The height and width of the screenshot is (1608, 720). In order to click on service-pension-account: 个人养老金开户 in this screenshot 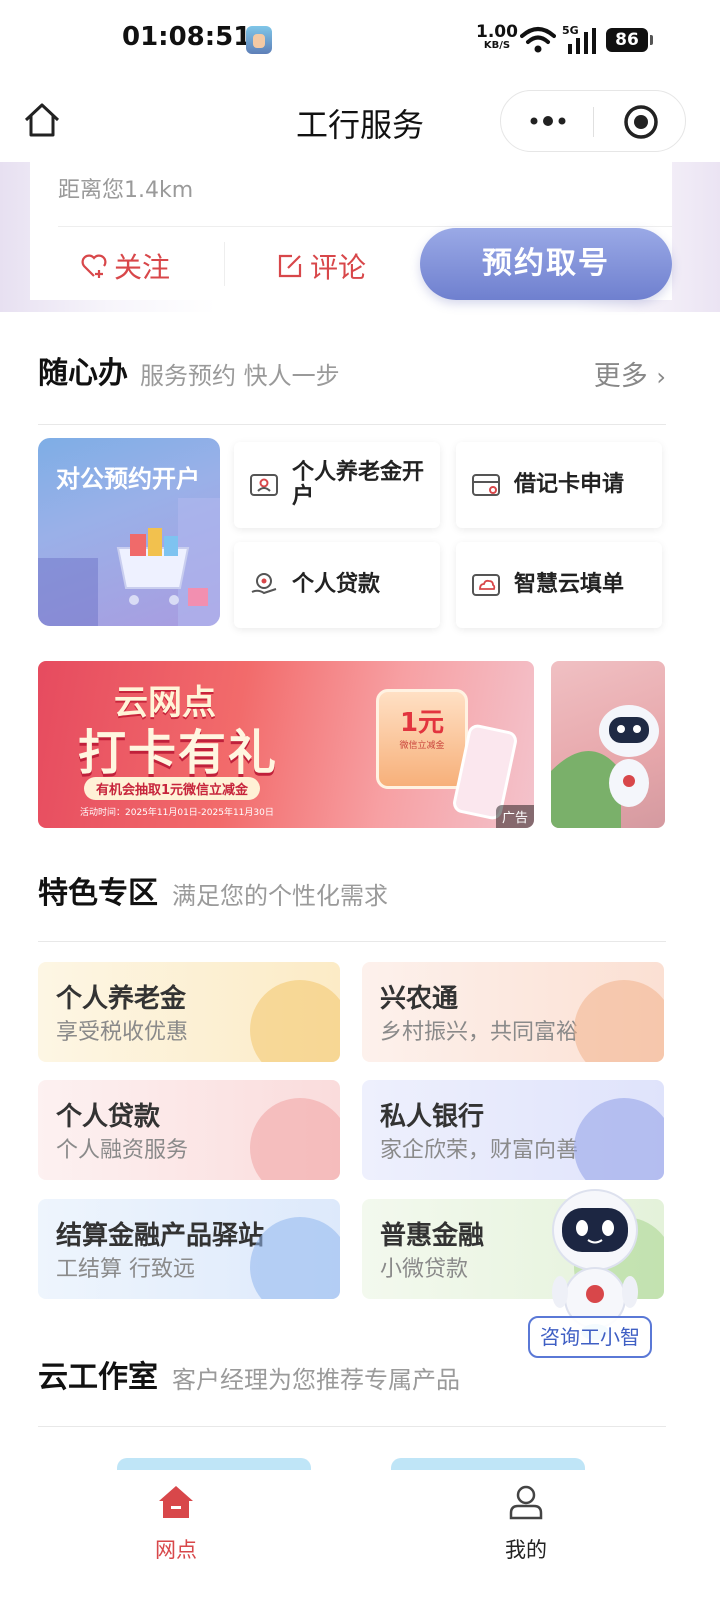, I will do `click(337, 485)`.